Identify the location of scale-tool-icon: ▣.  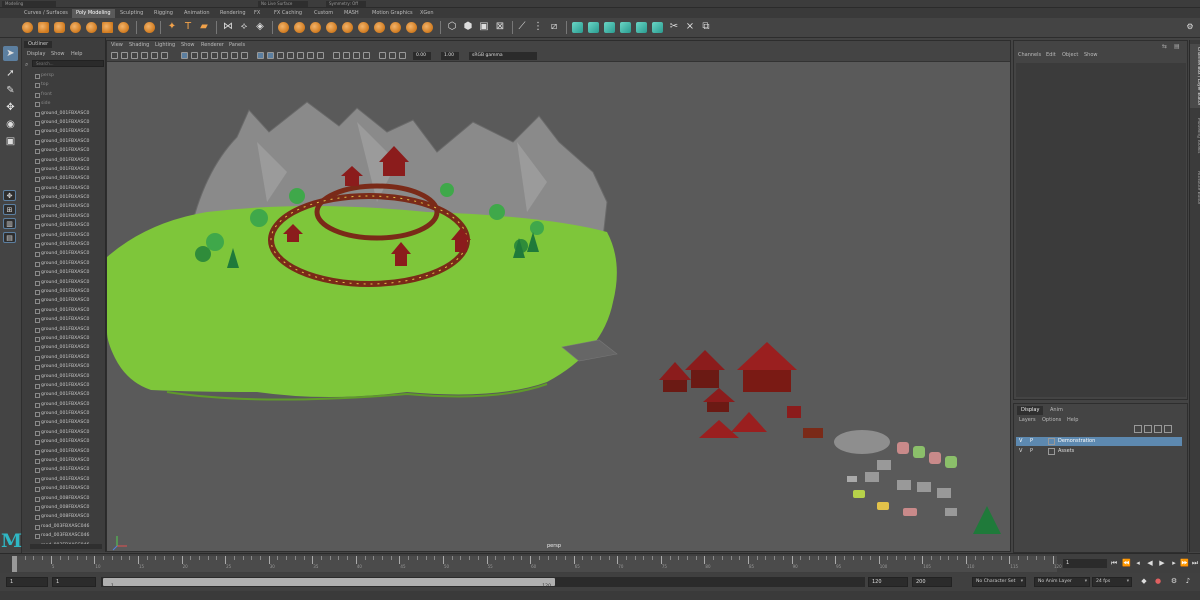
(10, 141).